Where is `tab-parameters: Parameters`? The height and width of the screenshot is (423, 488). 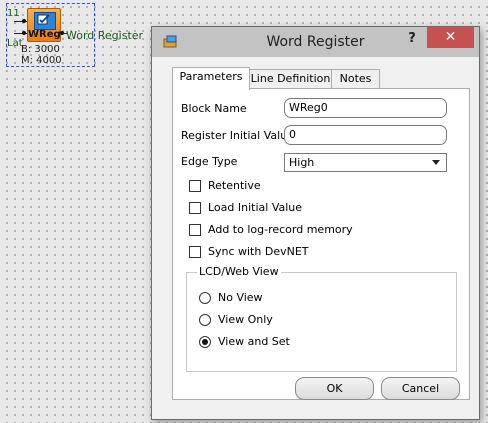 tab-parameters: Parameters is located at coordinates (211, 78).